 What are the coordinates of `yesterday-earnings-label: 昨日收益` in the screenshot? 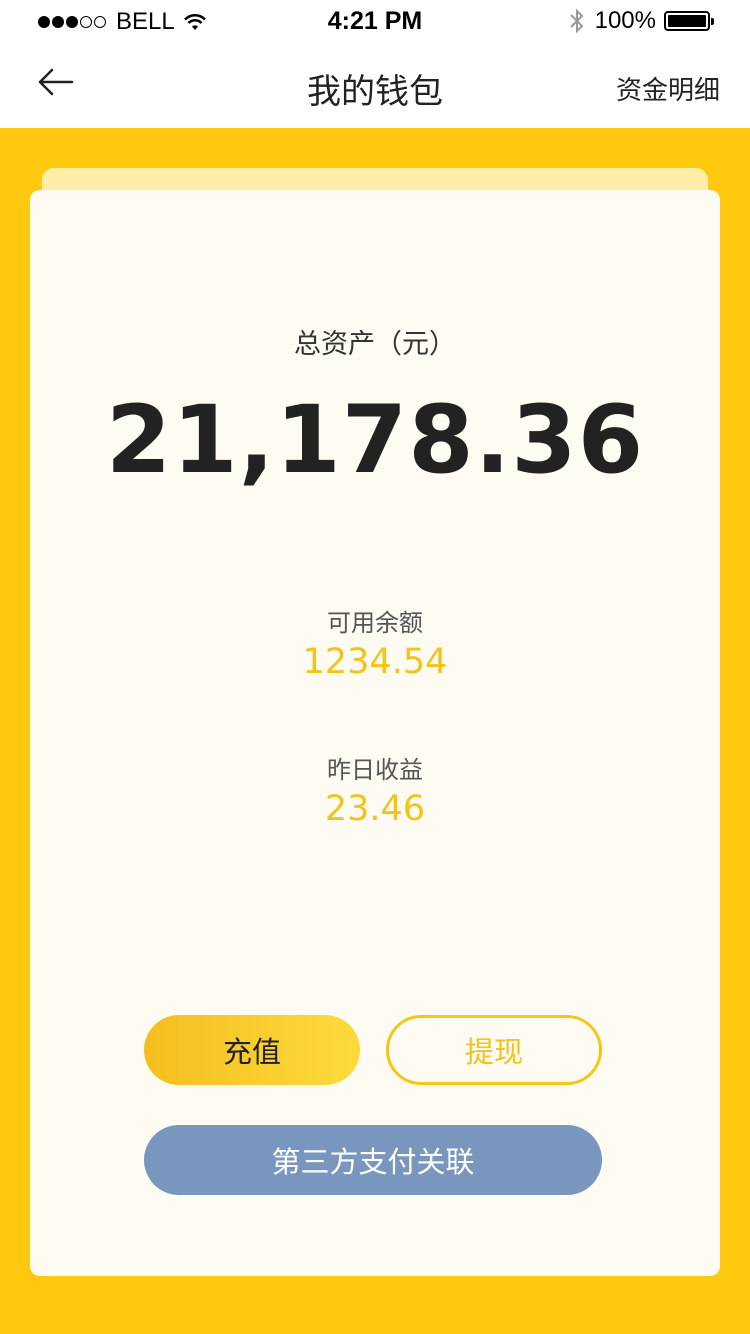 It's located at (375, 770).